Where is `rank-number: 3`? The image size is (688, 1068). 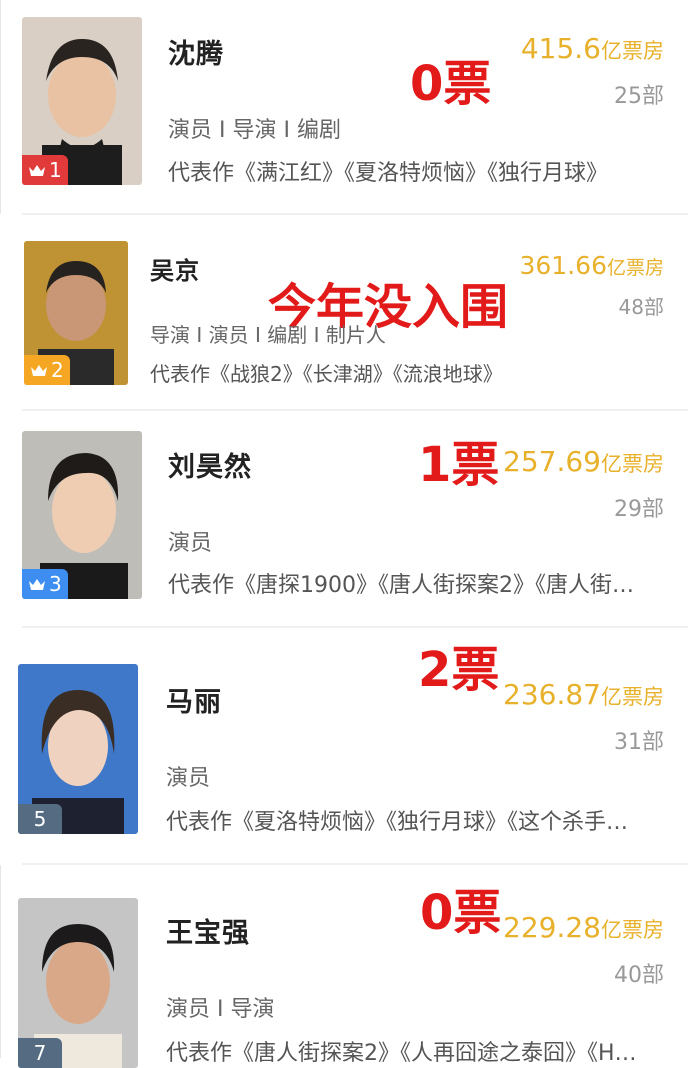 rank-number: 3 is located at coordinates (55, 584).